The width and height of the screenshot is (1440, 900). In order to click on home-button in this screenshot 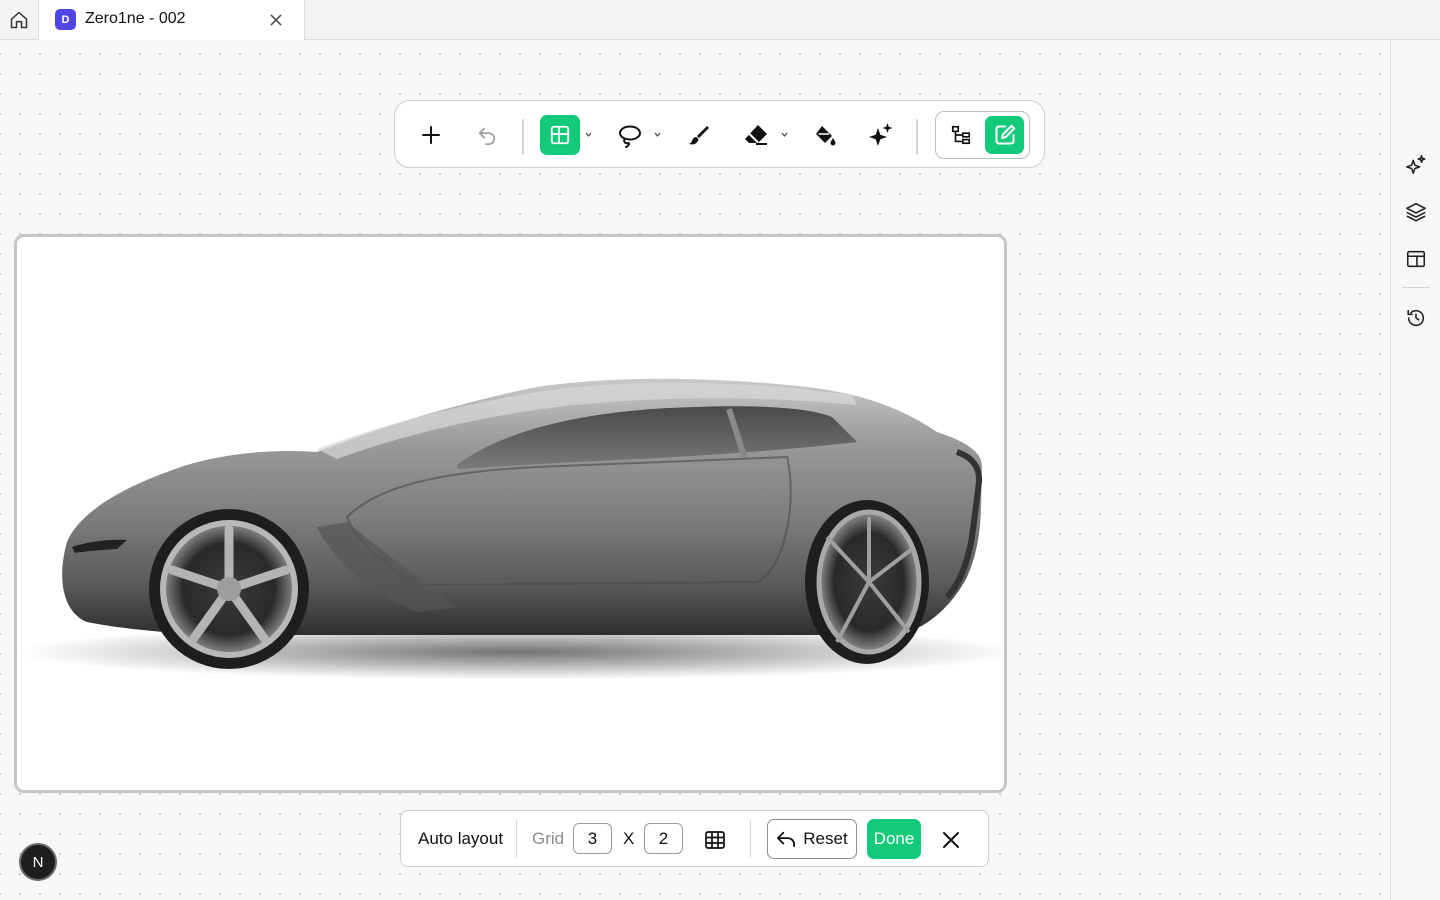, I will do `click(19, 19)`.